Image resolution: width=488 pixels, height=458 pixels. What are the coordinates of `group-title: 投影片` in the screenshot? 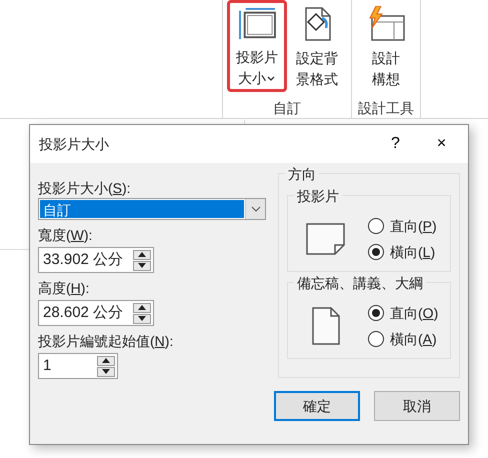 It's located at (318, 196).